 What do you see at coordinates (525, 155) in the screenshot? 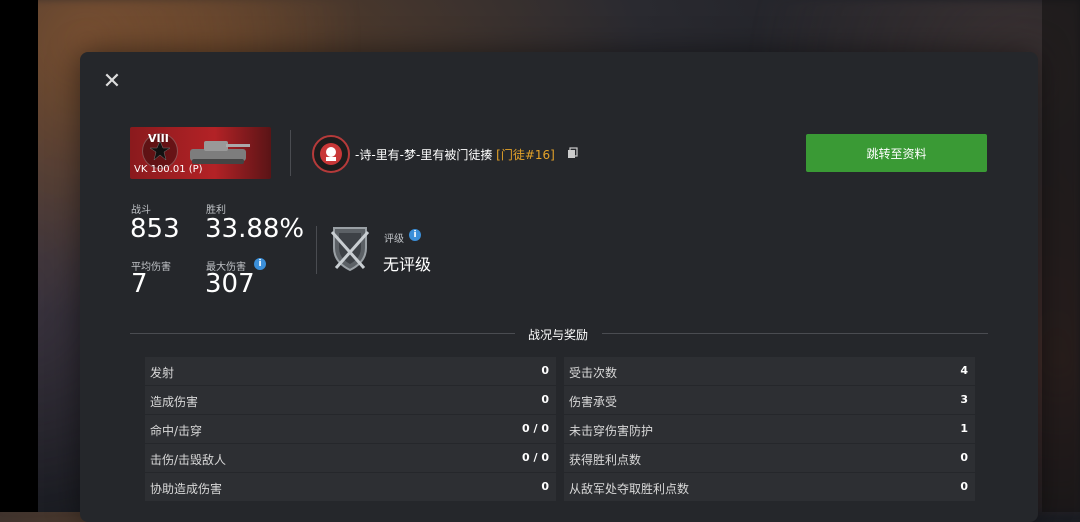
I see `clan-tag: [门徒#16]` at bounding box center [525, 155].